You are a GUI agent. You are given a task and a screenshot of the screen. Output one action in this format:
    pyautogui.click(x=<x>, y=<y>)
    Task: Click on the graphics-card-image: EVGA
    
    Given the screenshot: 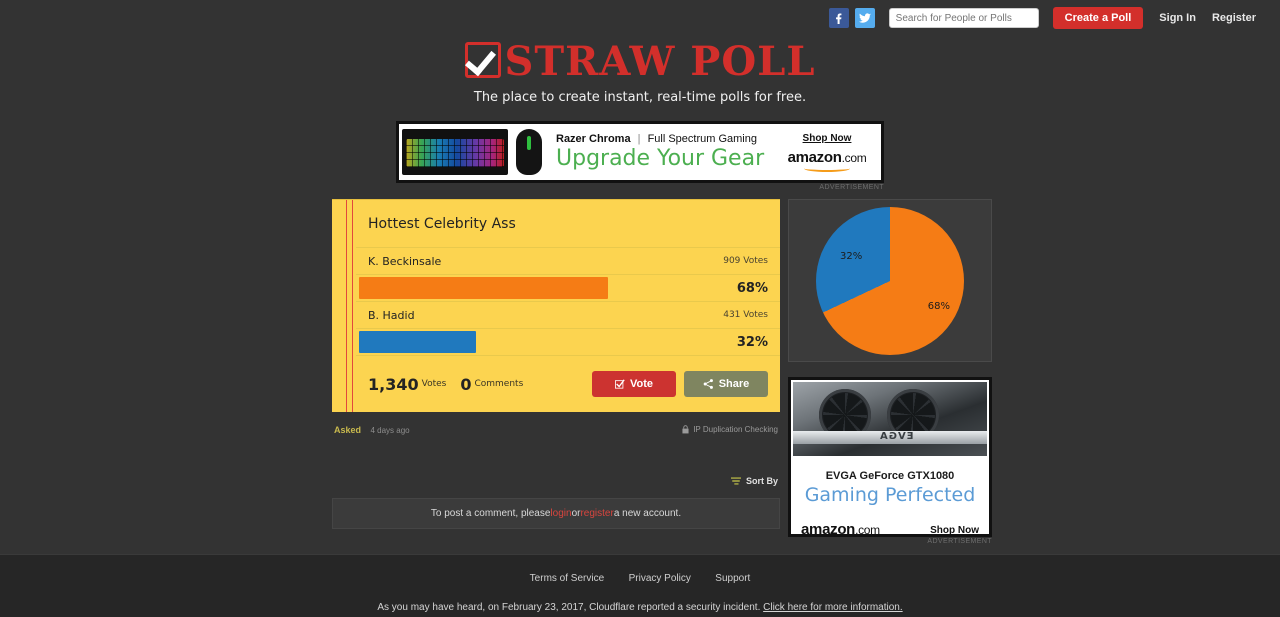 What is the action you would take?
    pyautogui.click(x=890, y=419)
    